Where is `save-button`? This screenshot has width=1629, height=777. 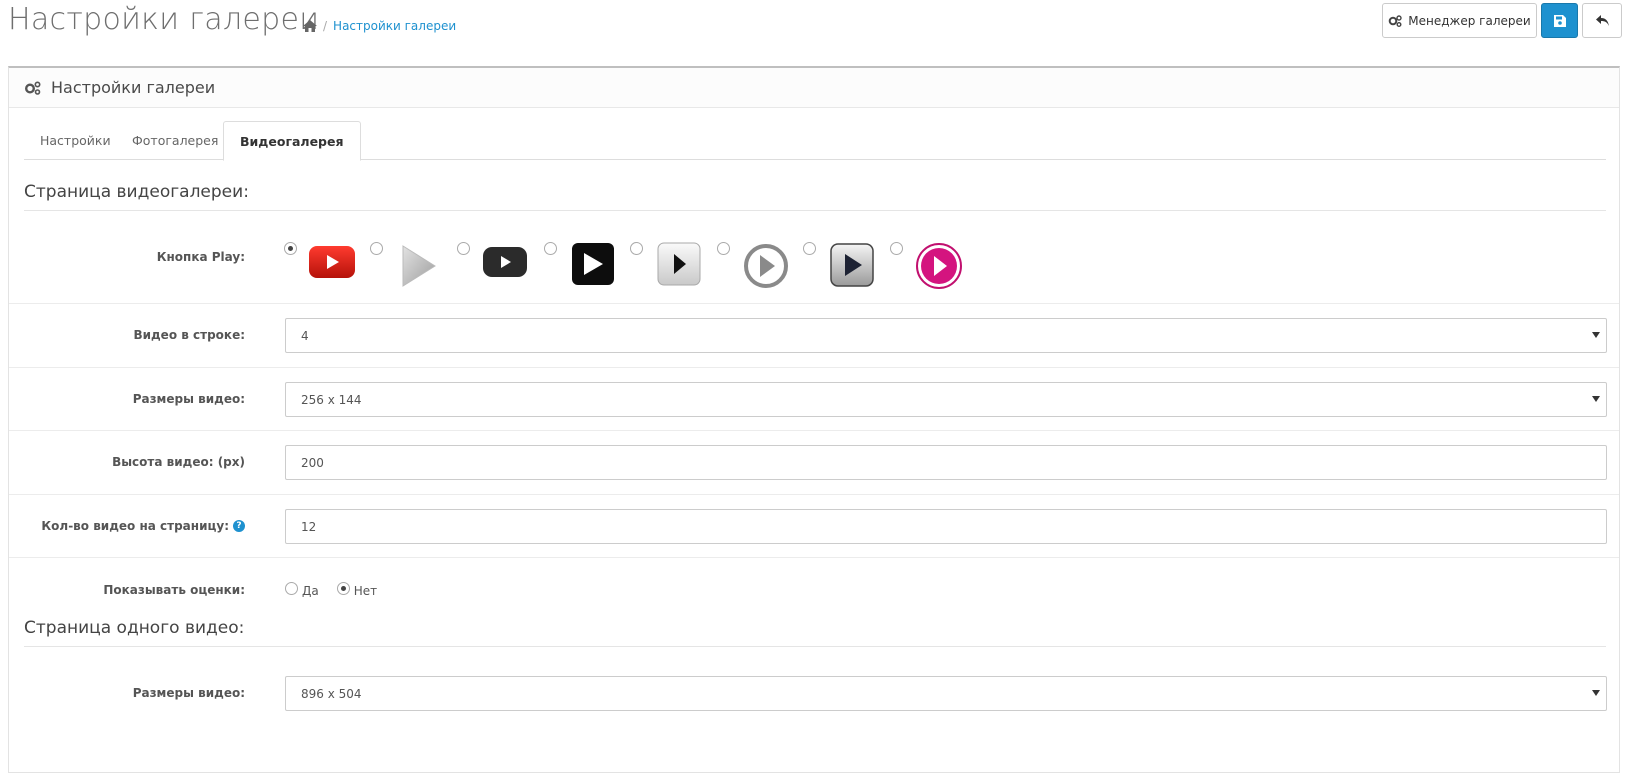 save-button is located at coordinates (1559, 20).